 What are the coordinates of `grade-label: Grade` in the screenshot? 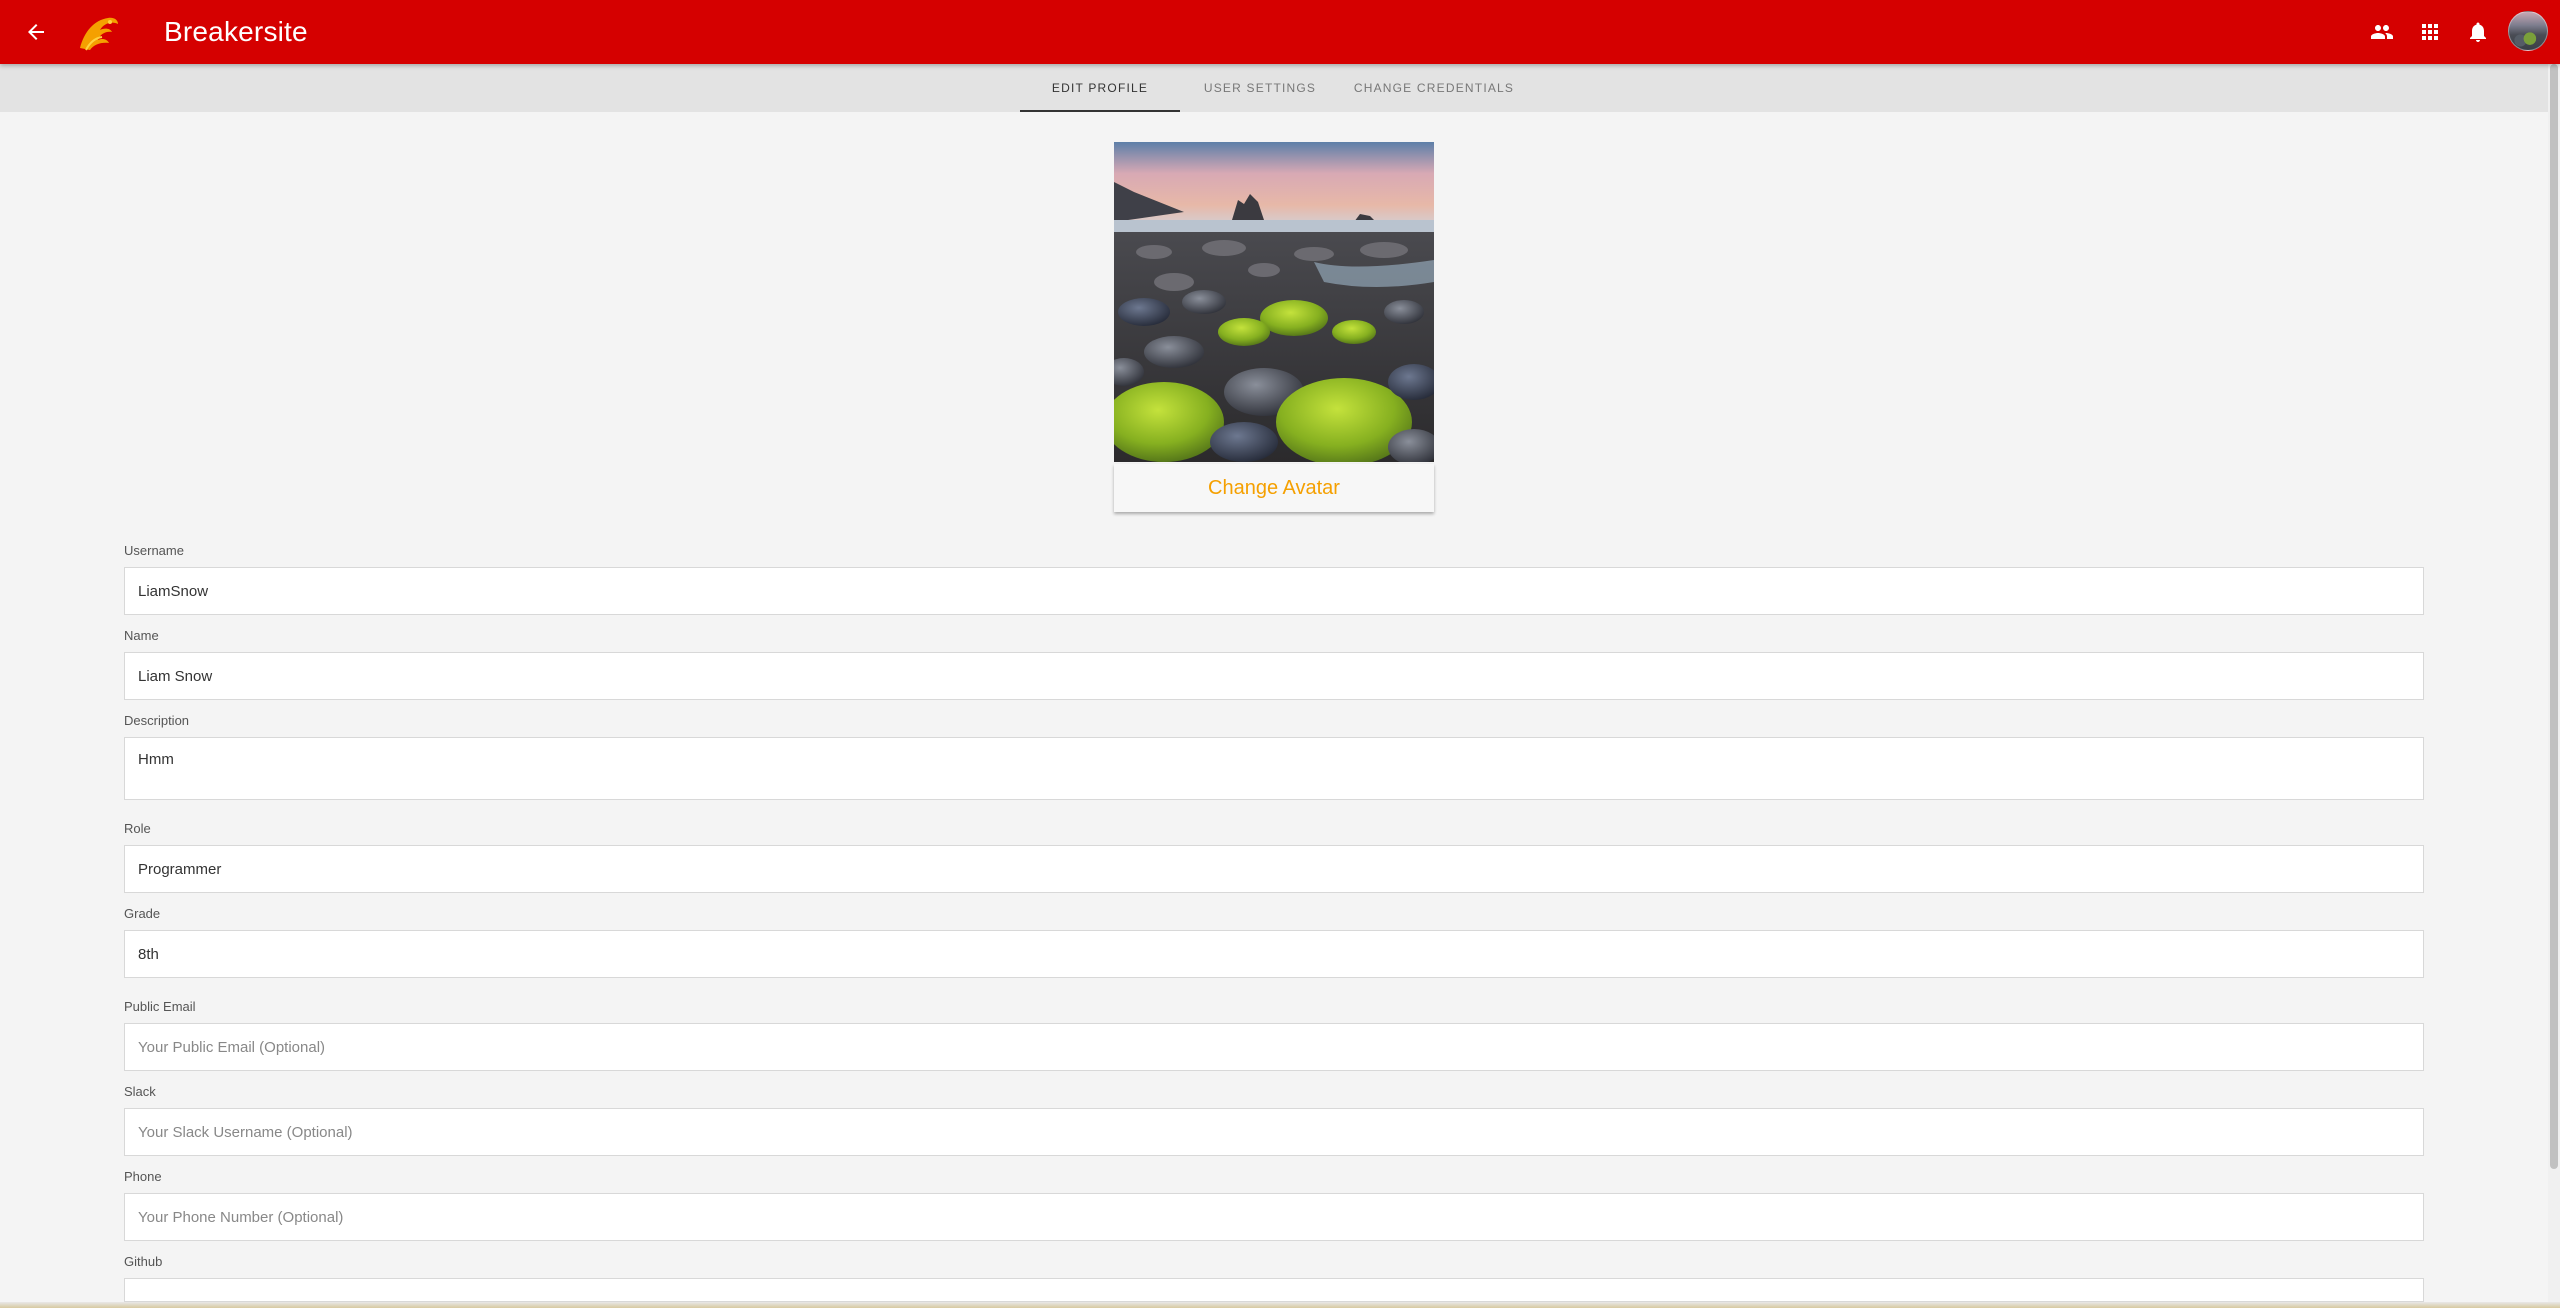 It's located at (142, 913).